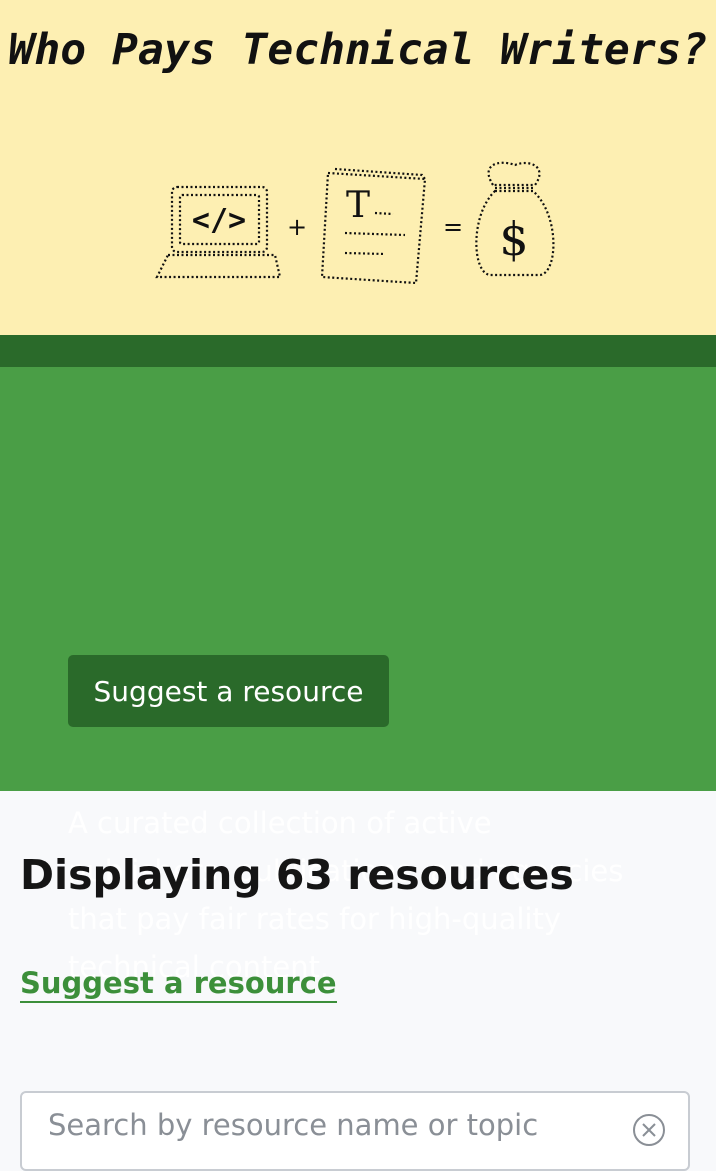  Describe the element at coordinates (219, 220) in the screenshot. I see `code-symbol: </>` at that location.